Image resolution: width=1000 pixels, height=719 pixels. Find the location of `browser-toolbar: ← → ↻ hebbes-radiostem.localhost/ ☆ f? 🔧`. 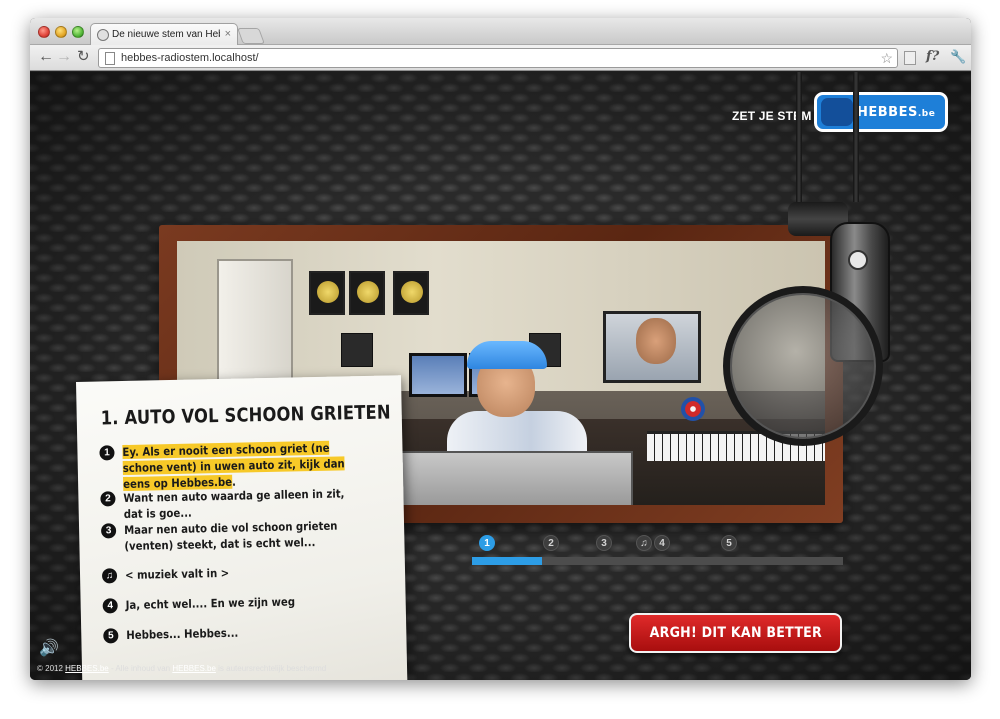

browser-toolbar: ← → ↻ hebbes-radiostem.localhost/ ☆ f? 🔧 is located at coordinates (500, 58).